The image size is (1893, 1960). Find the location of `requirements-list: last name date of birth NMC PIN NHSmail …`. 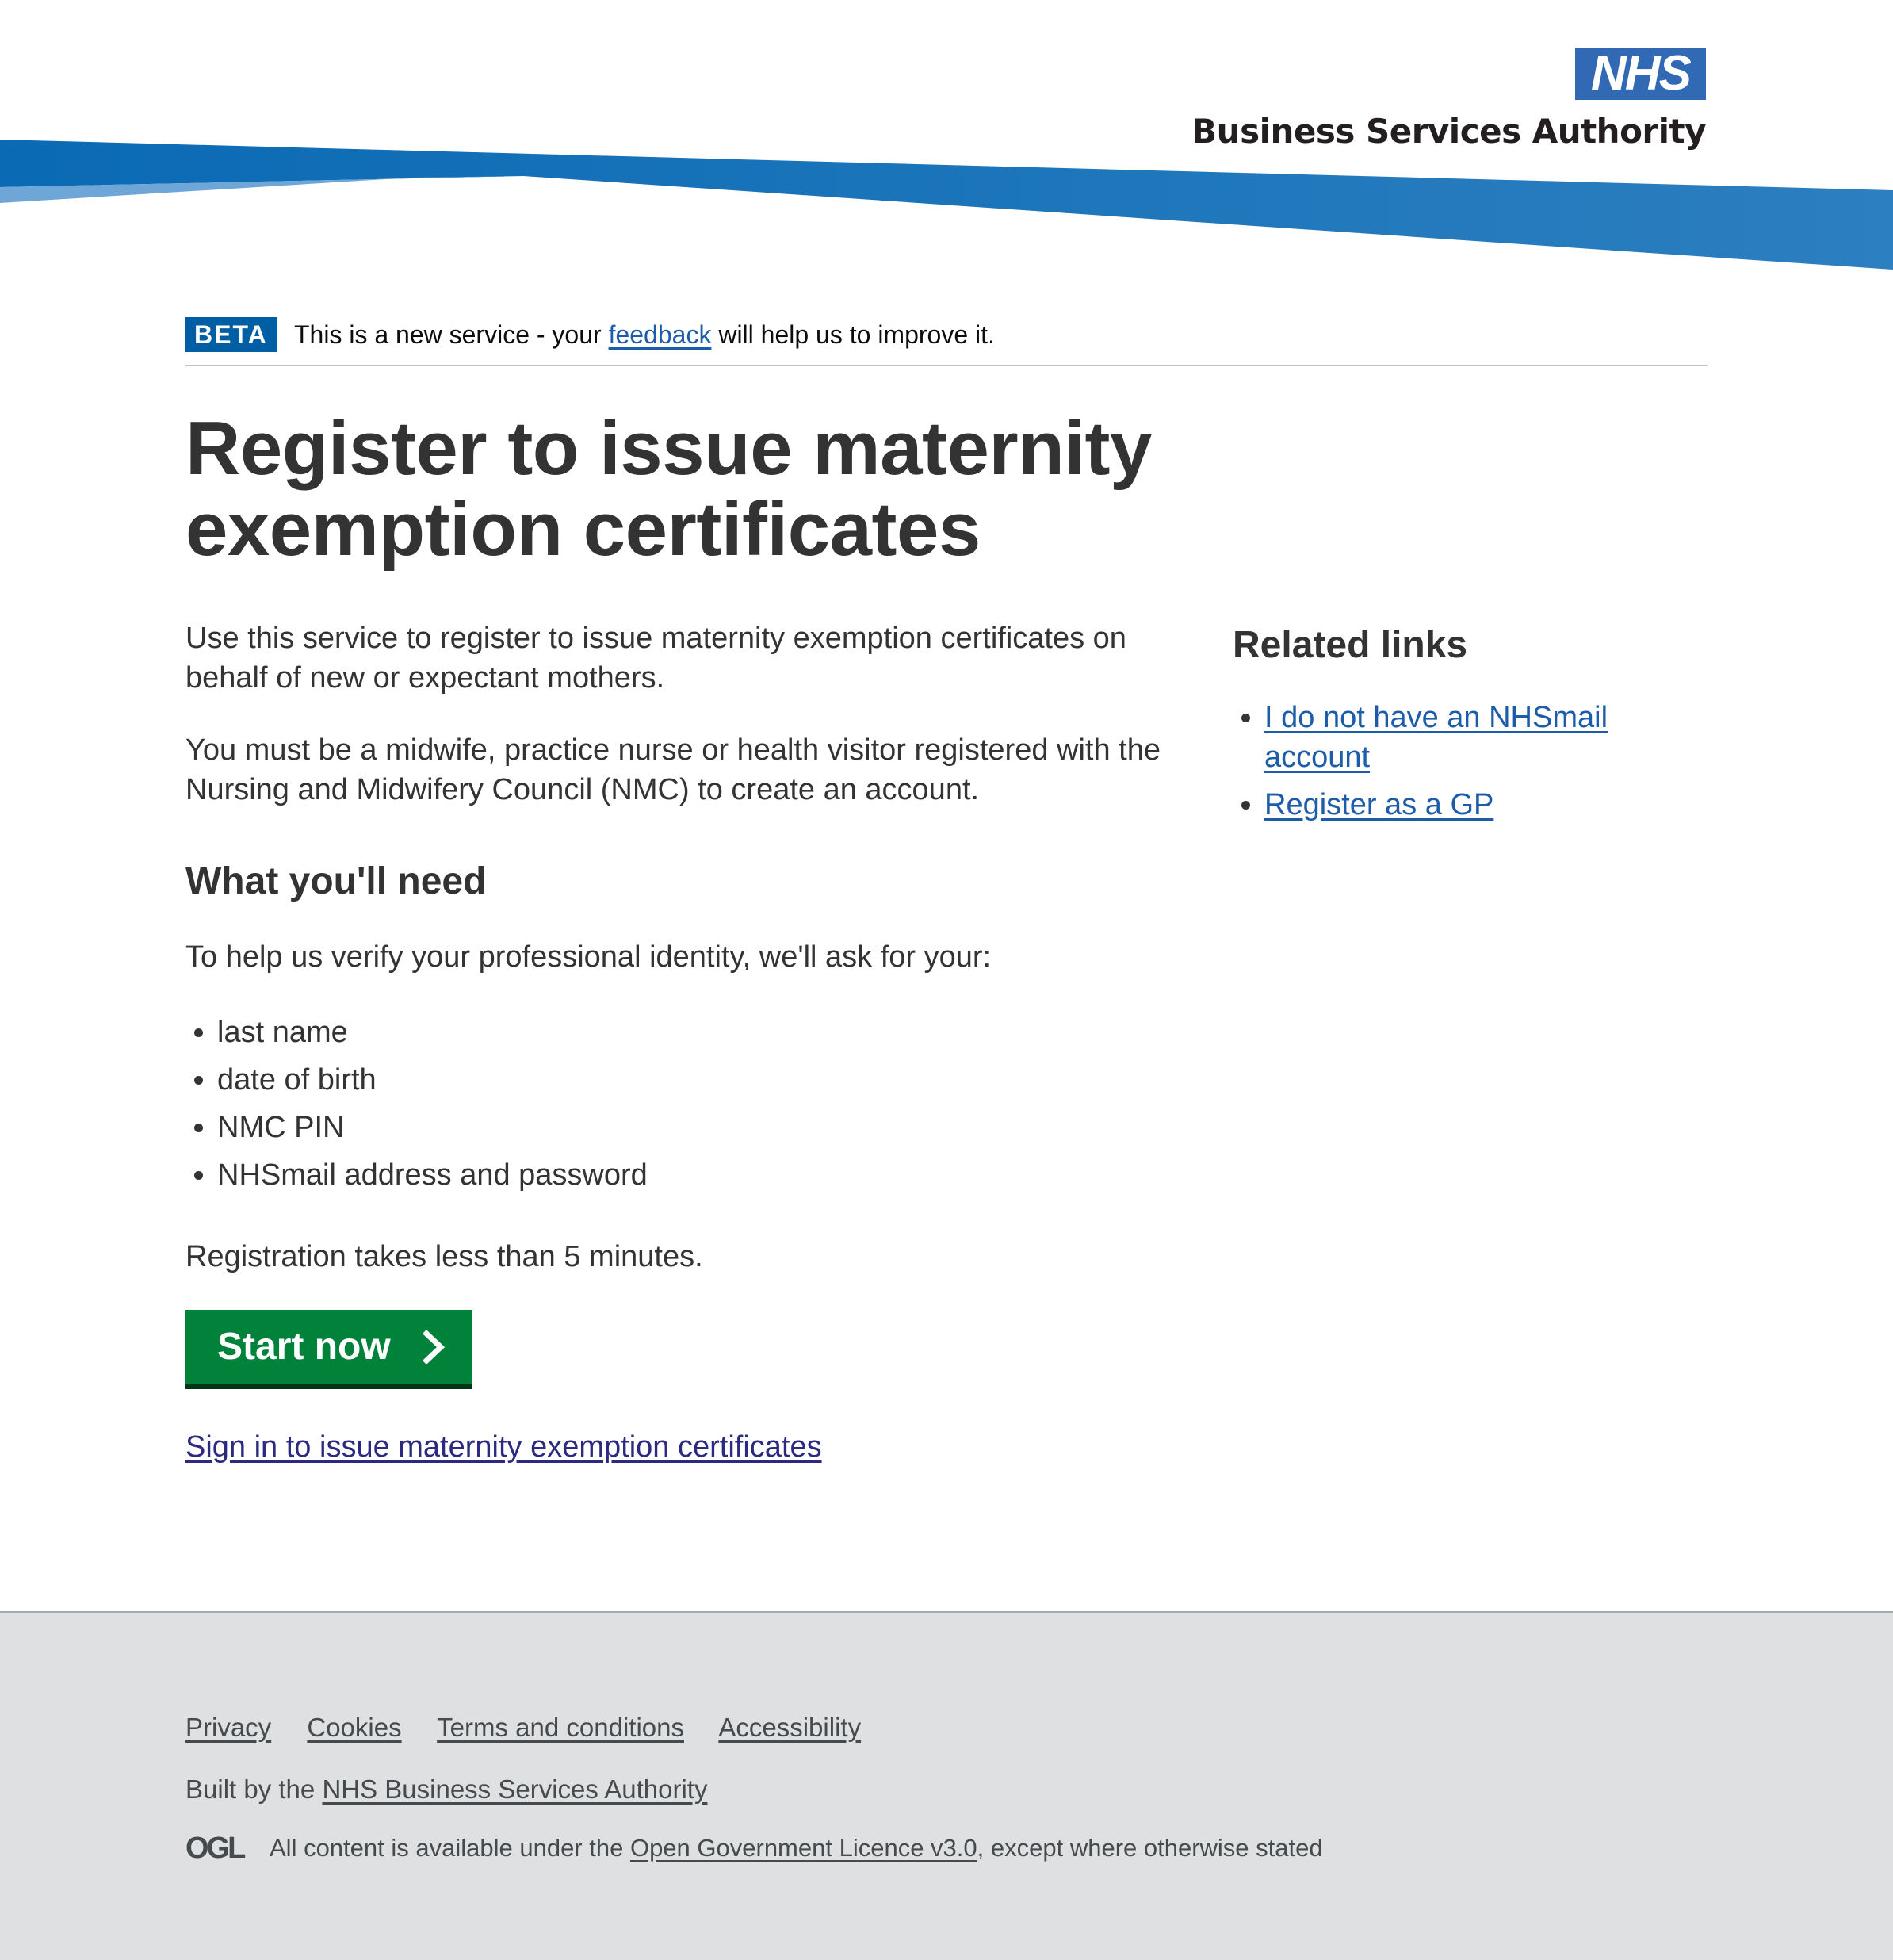

requirements-list: last name date of birth NMC PIN NHSmail … is located at coordinates (416, 1104).